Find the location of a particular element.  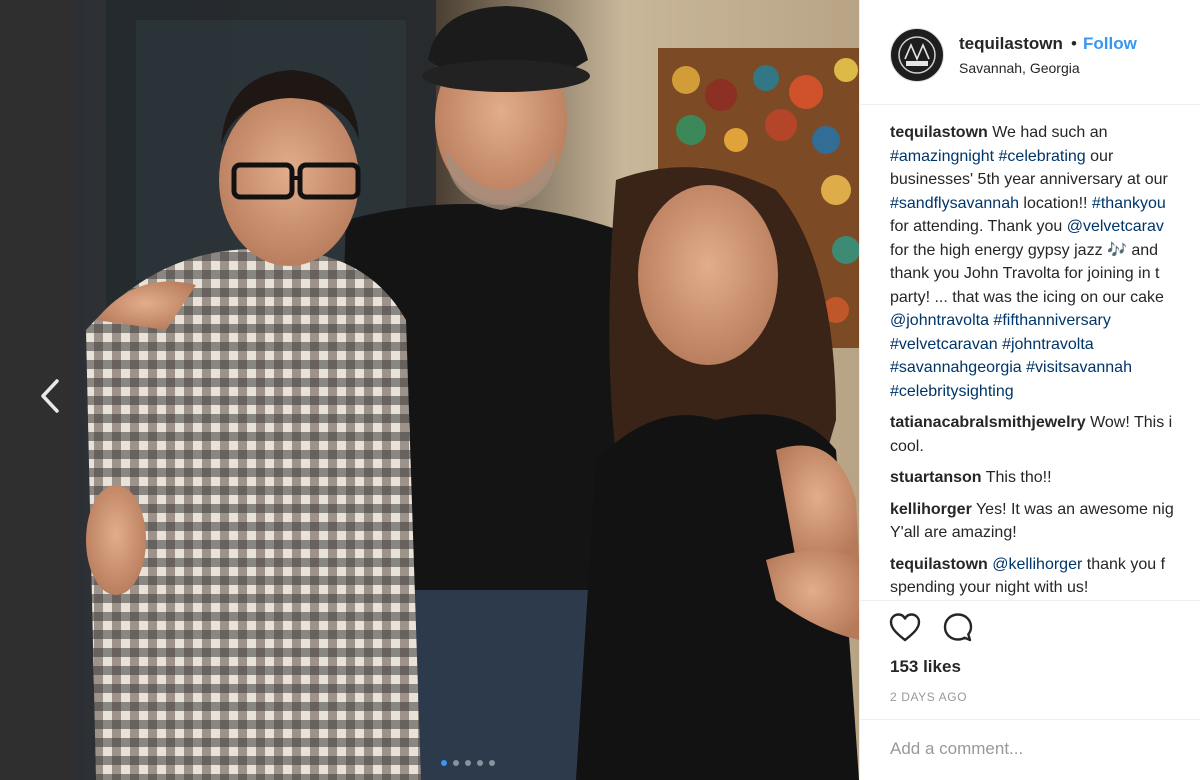

comment-line: tatianacabralsmithjewelry Wow! This i is located at coordinates (1045, 423).